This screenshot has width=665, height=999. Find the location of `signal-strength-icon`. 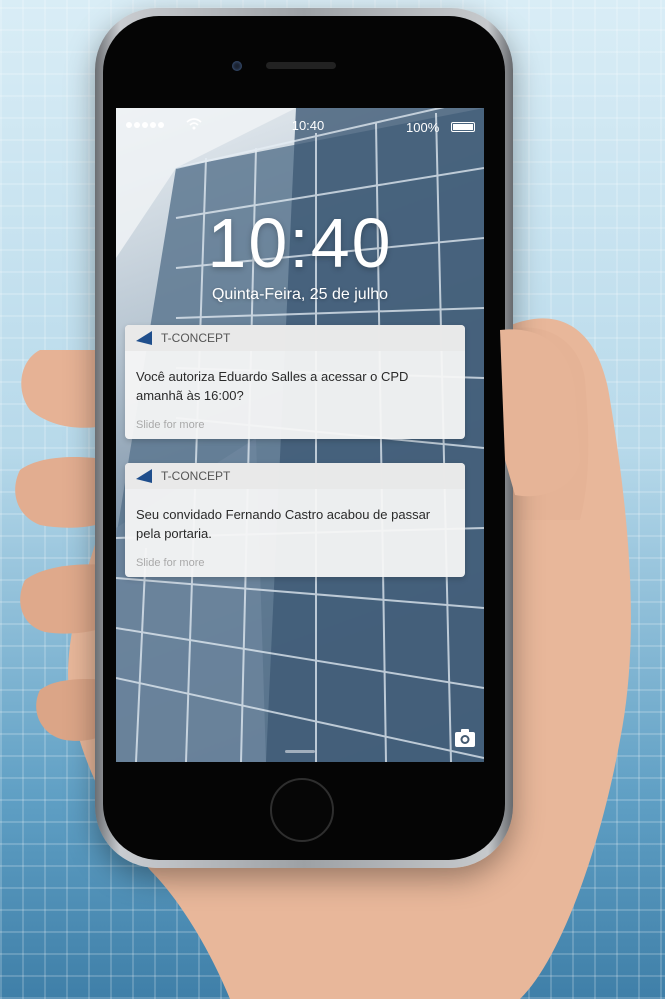

signal-strength-icon is located at coordinates (145, 125).